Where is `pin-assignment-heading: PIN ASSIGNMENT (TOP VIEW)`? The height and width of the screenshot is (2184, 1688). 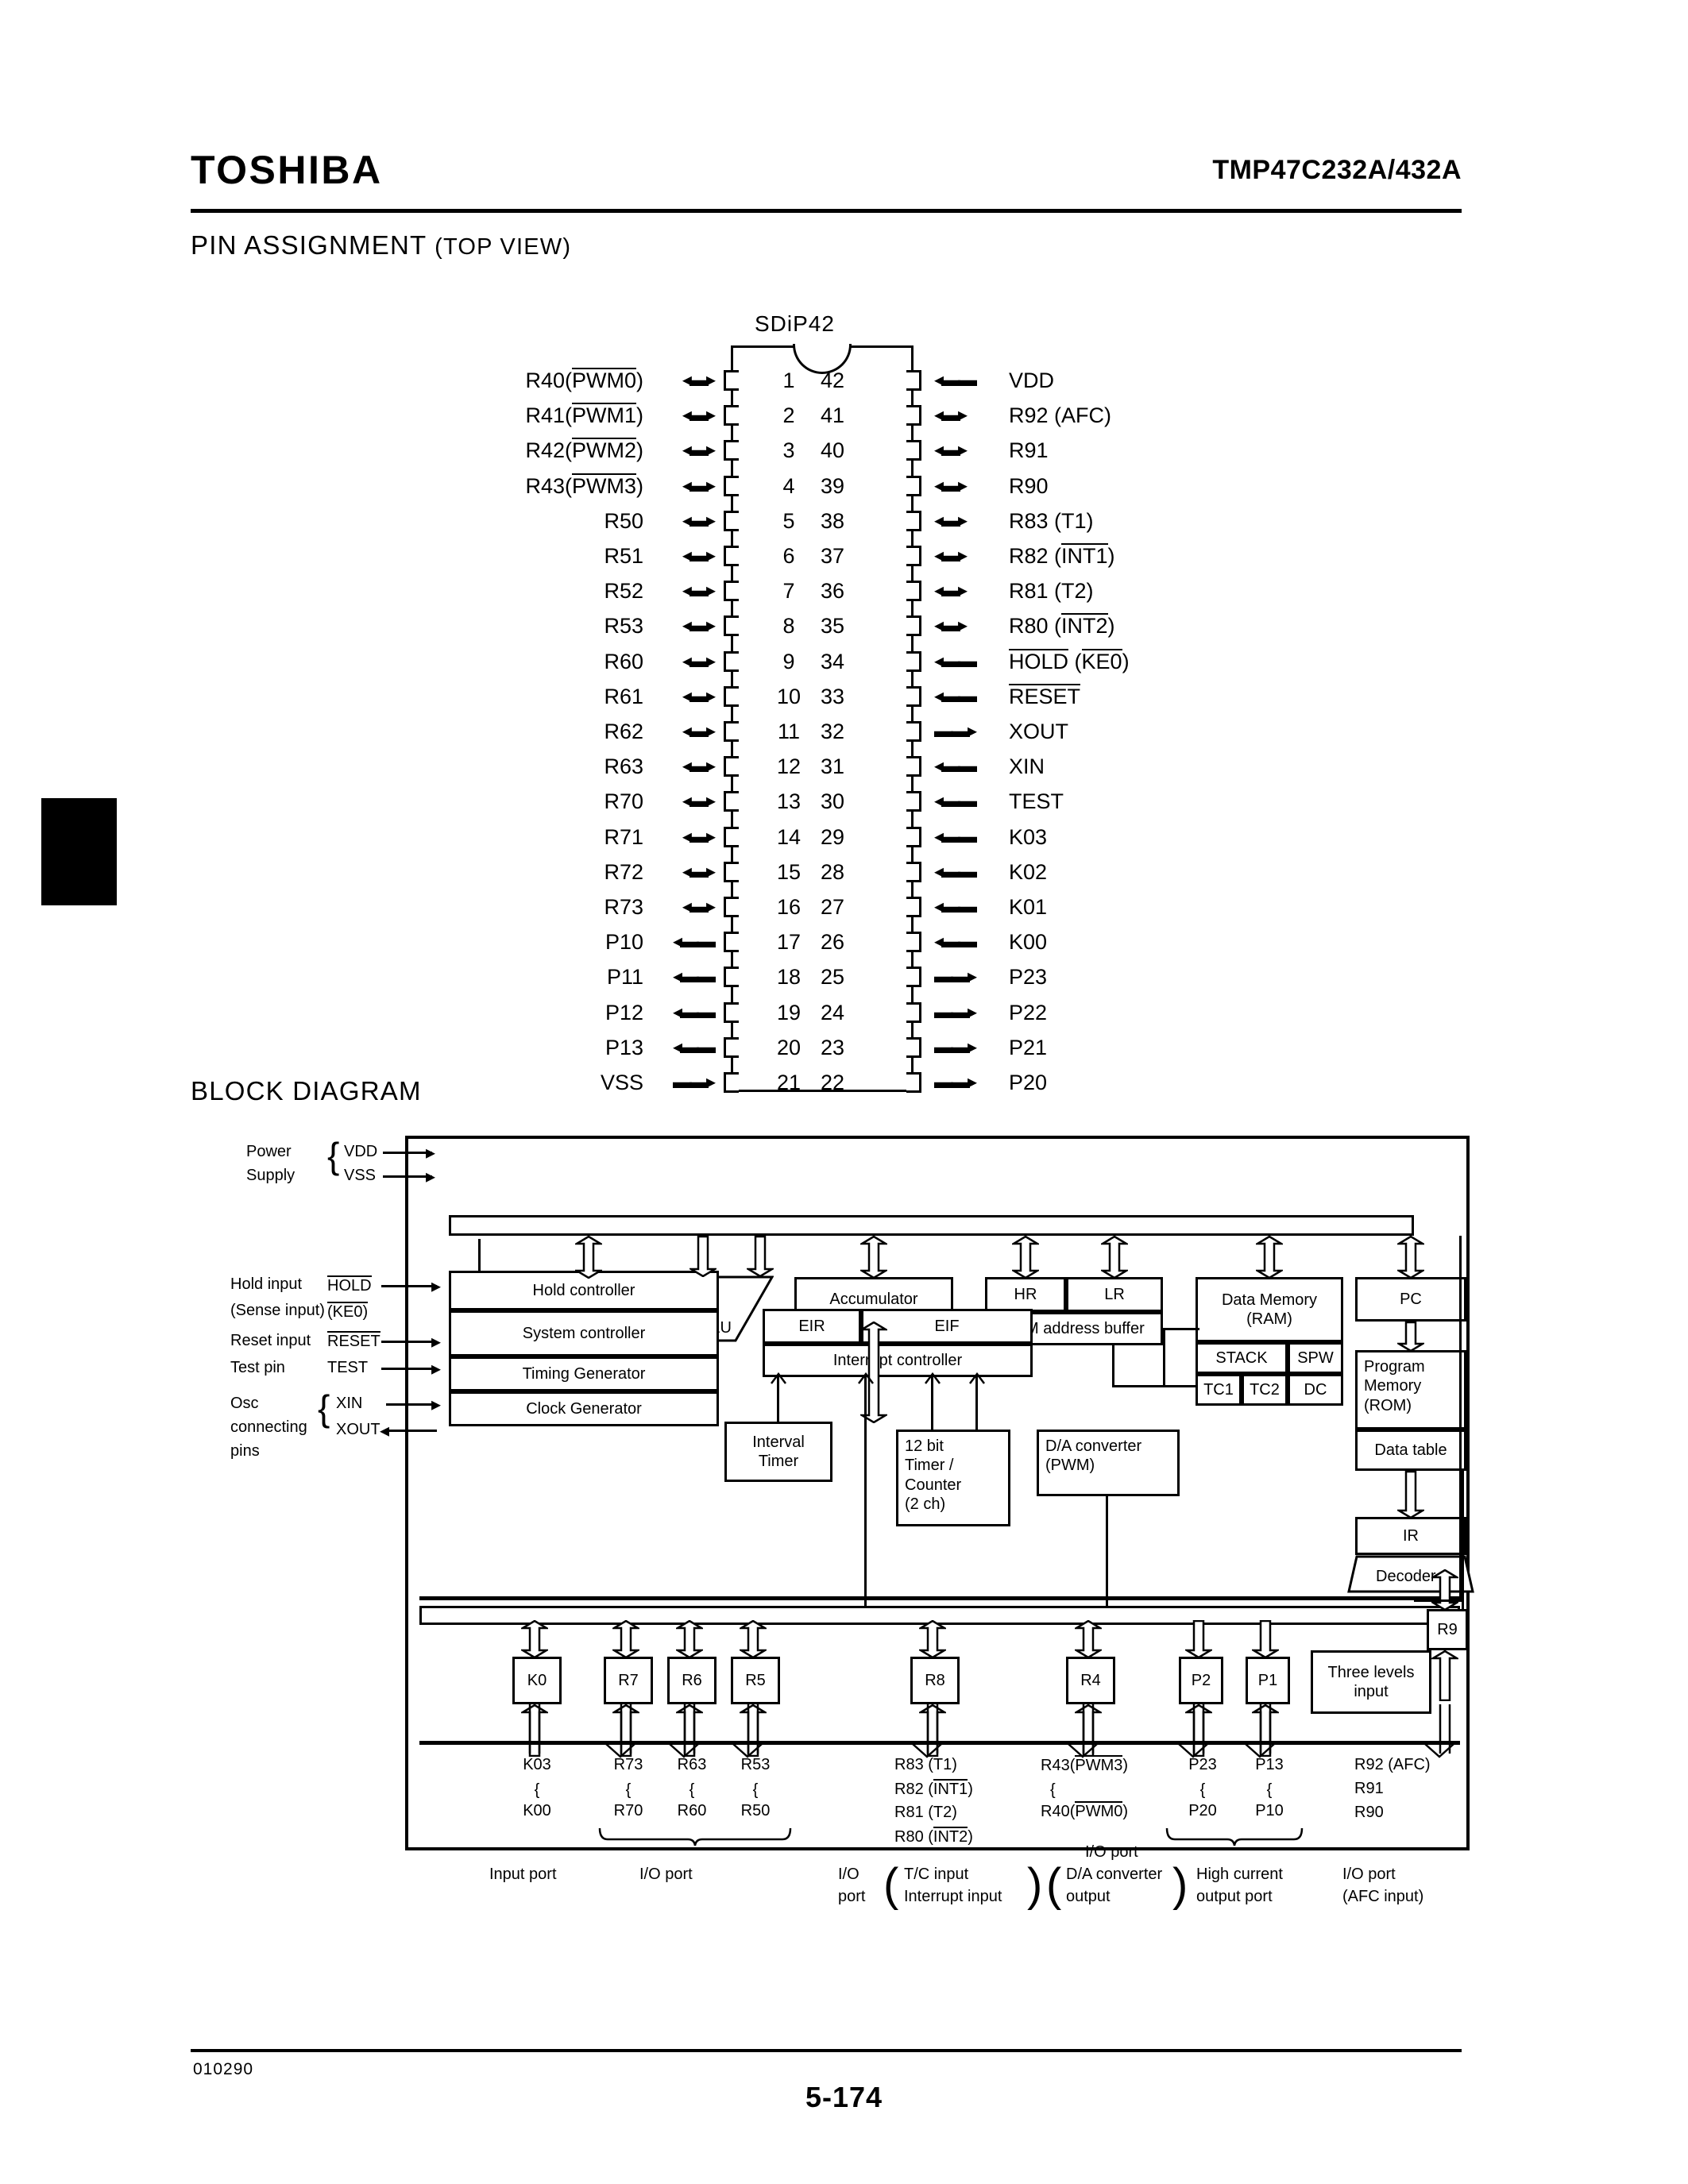 pin-assignment-heading: PIN ASSIGNMENT (TOP VIEW) is located at coordinates (381, 245).